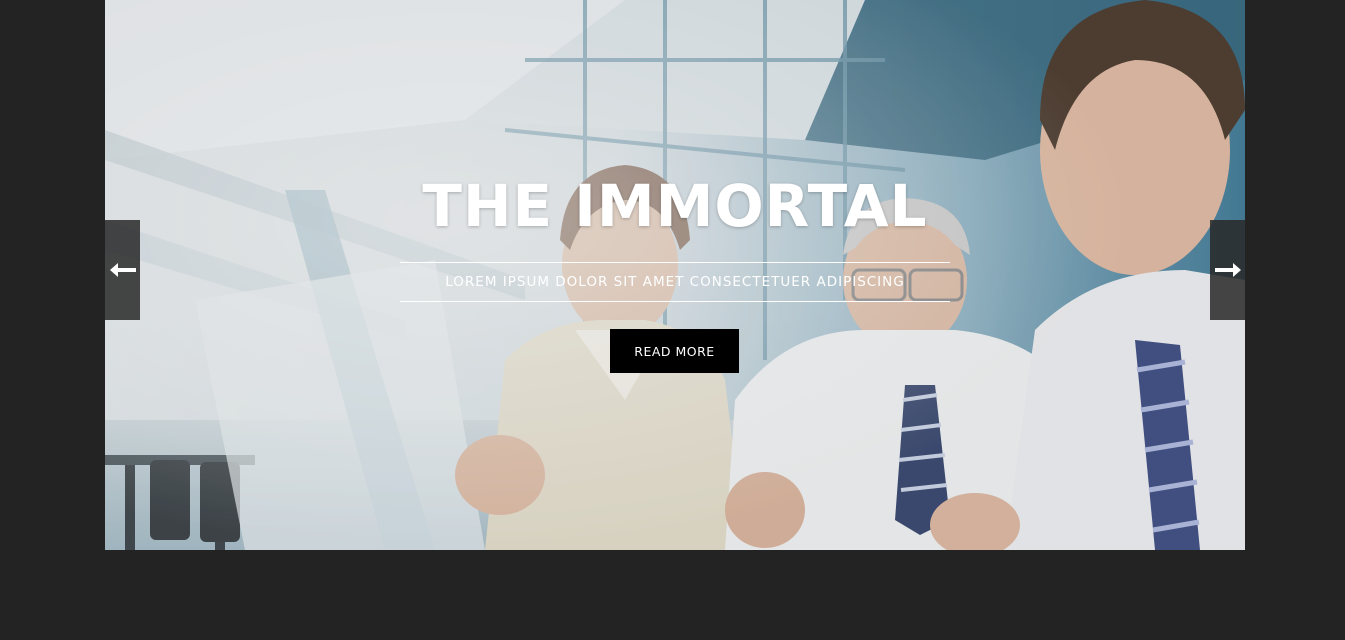 This screenshot has width=1345, height=640. What do you see at coordinates (674, 351) in the screenshot?
I see `read-more-button: READ MORE` at bounding box center [674, 351].